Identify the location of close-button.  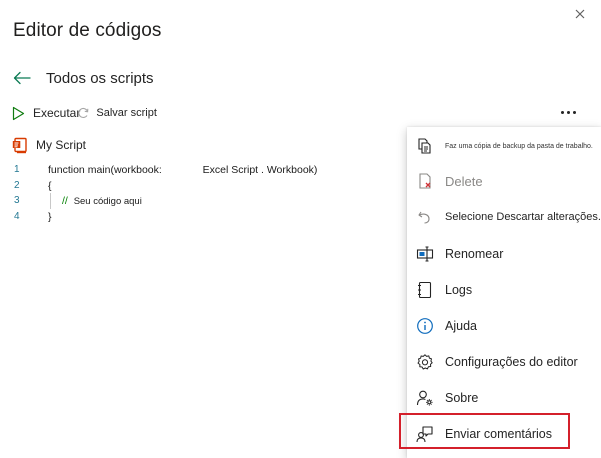
(580, 14).